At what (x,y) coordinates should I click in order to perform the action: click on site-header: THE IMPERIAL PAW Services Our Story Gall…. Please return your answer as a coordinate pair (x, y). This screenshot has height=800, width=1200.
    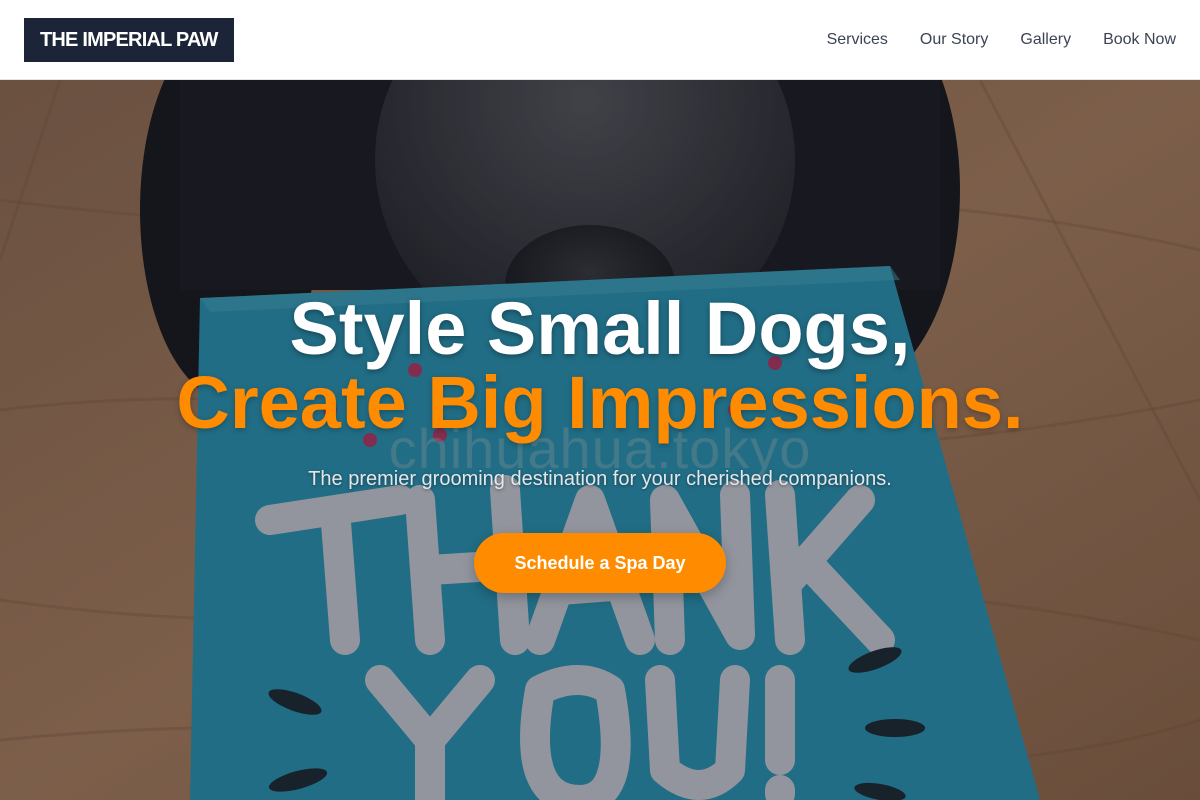
    Looking at the image, I should click on (600, 40).